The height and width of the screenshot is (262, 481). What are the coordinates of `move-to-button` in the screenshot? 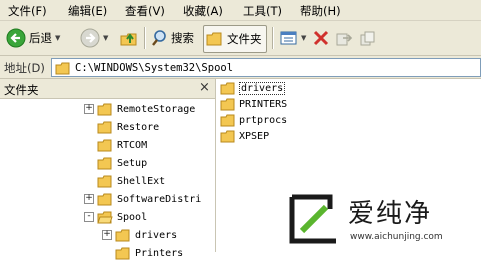 It's located at (344, 38).